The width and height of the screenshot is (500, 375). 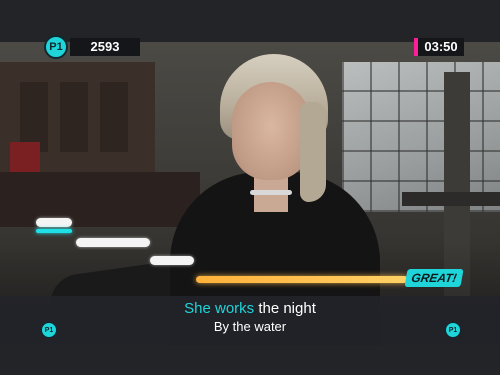 I want to click on player-marker-left: P1, so click(x=49, y=330).